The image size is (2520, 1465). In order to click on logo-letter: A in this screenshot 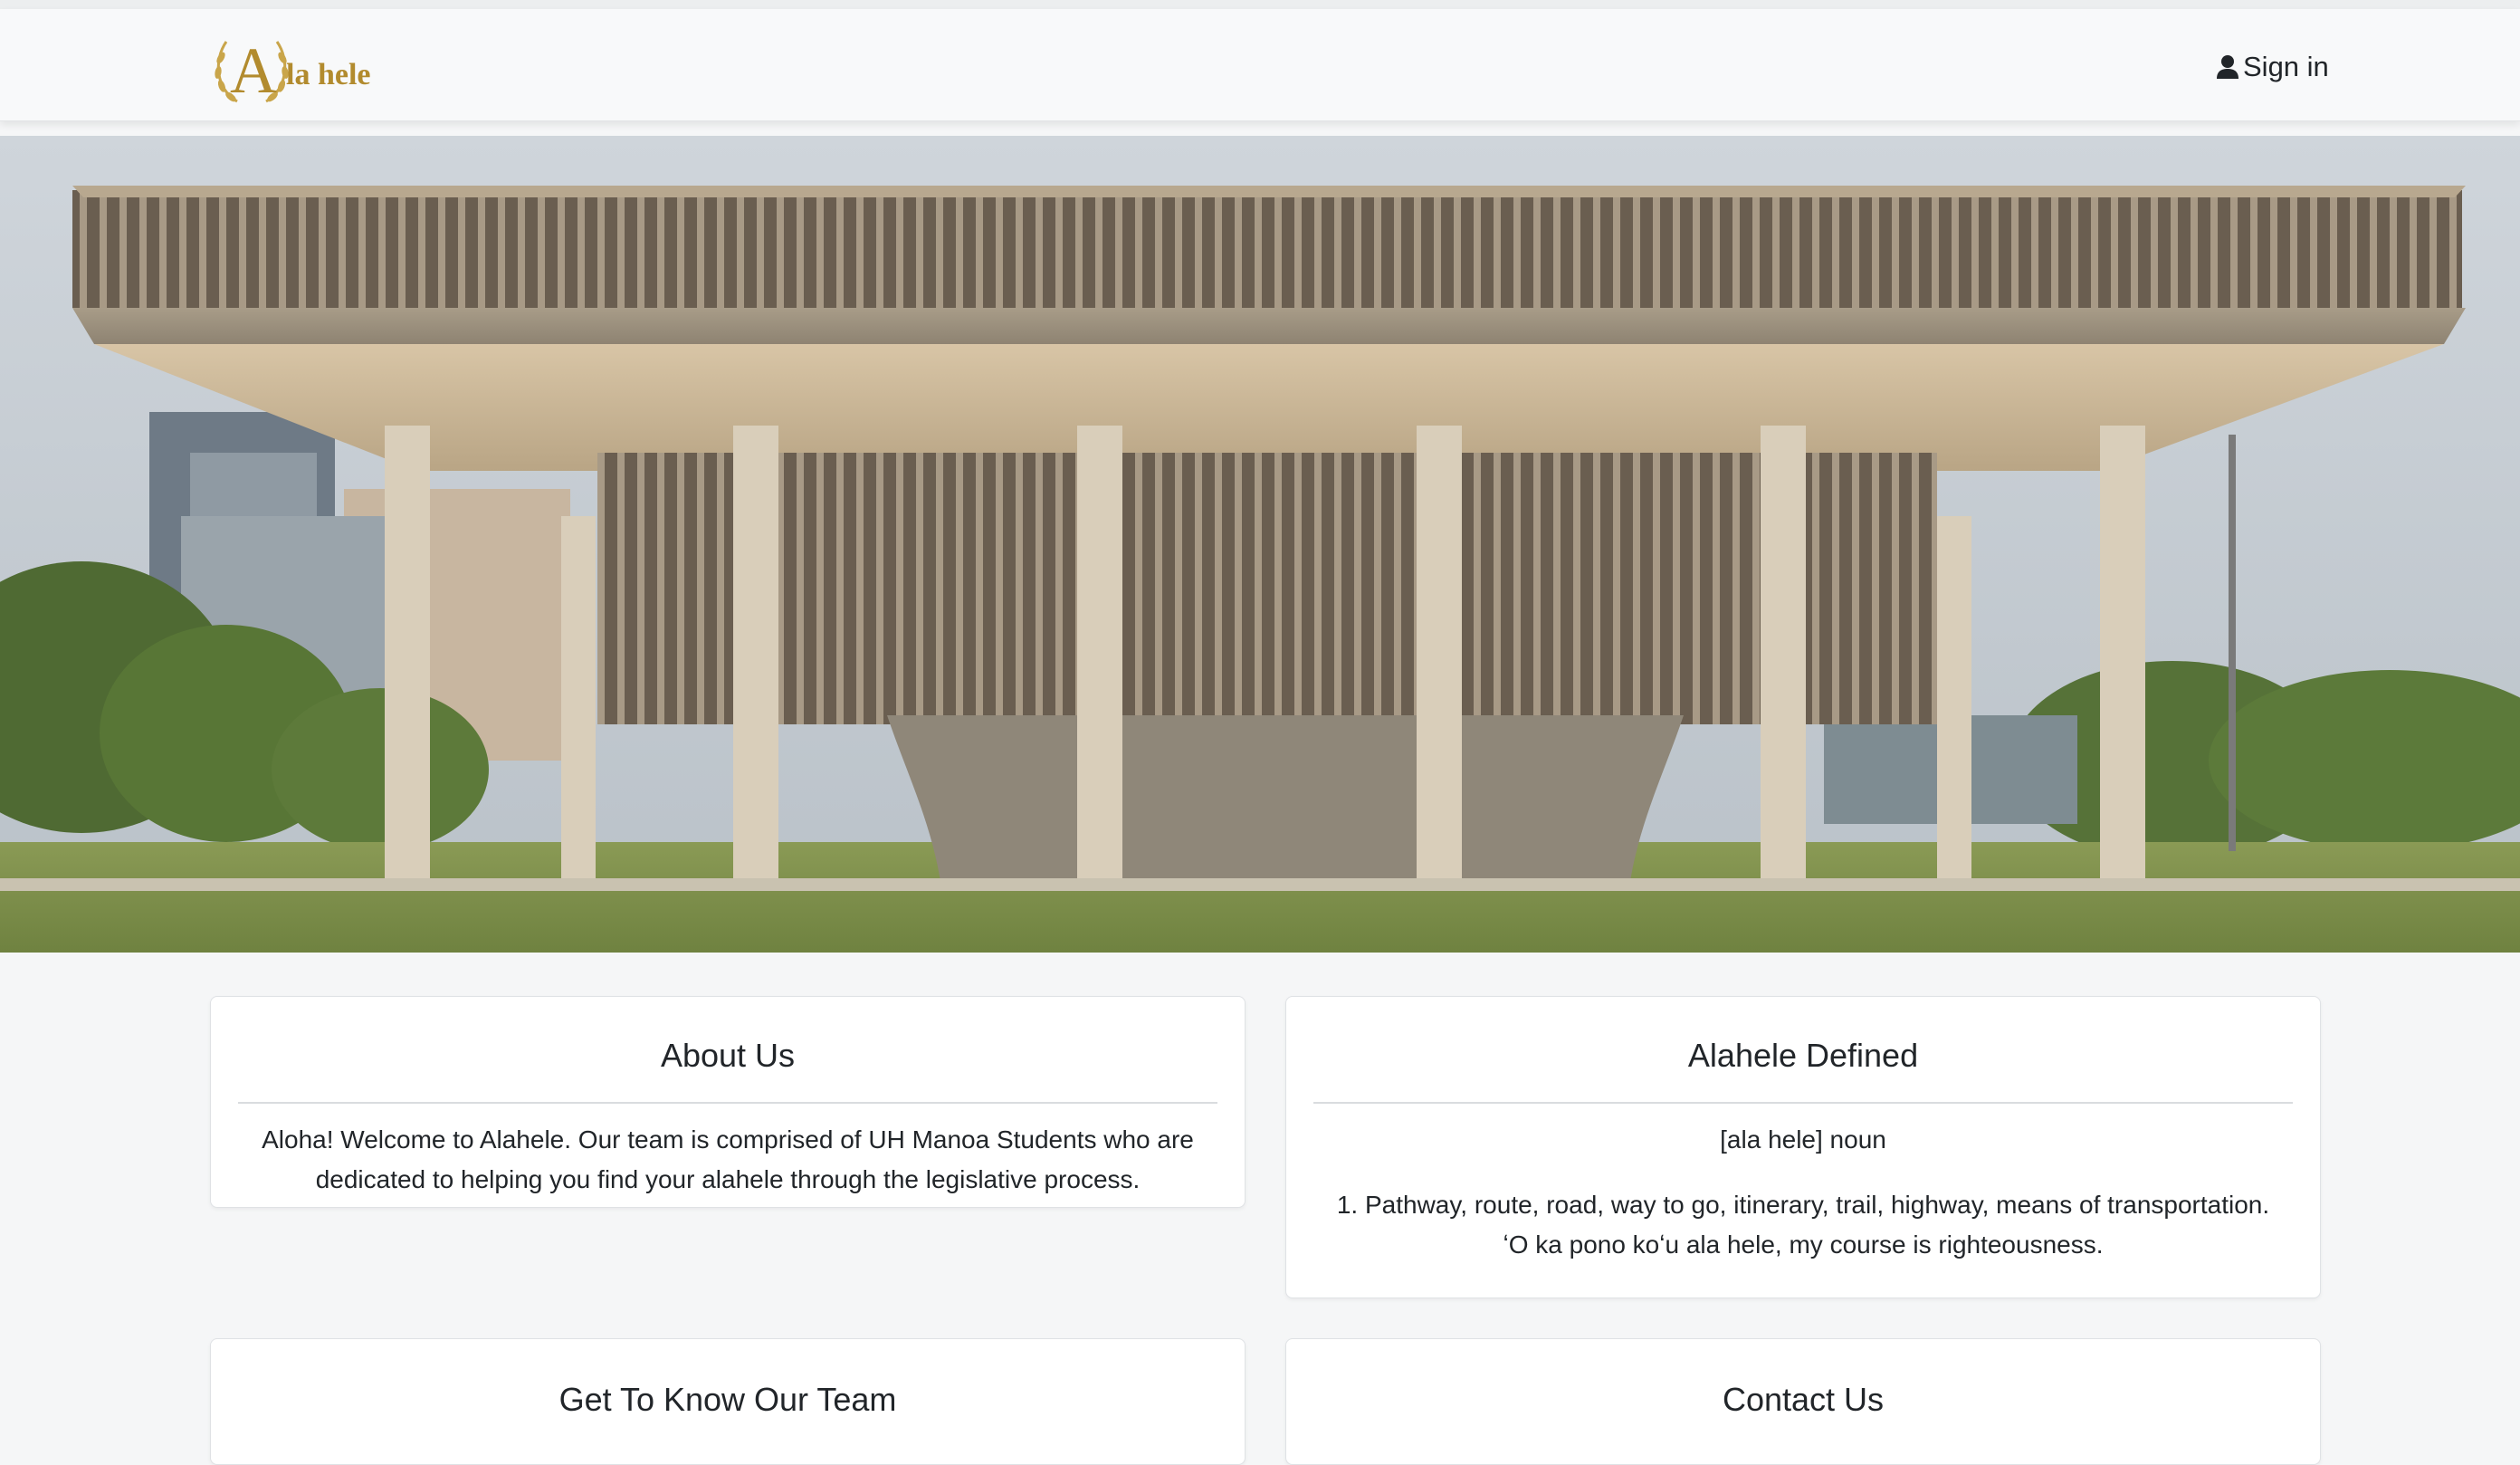, I will do `click(253, 70)`.